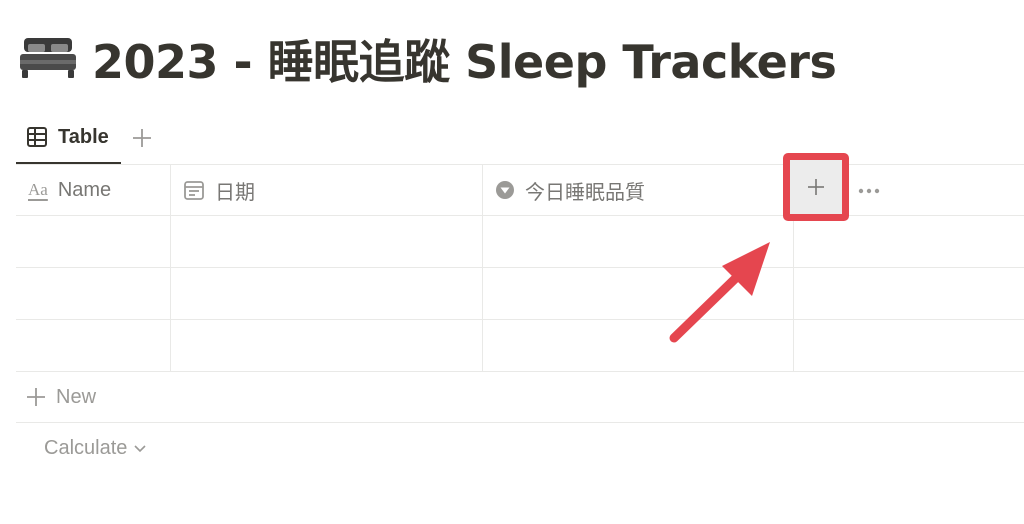  I want to click on text-aa-icon: Aa, so click(38, 189).